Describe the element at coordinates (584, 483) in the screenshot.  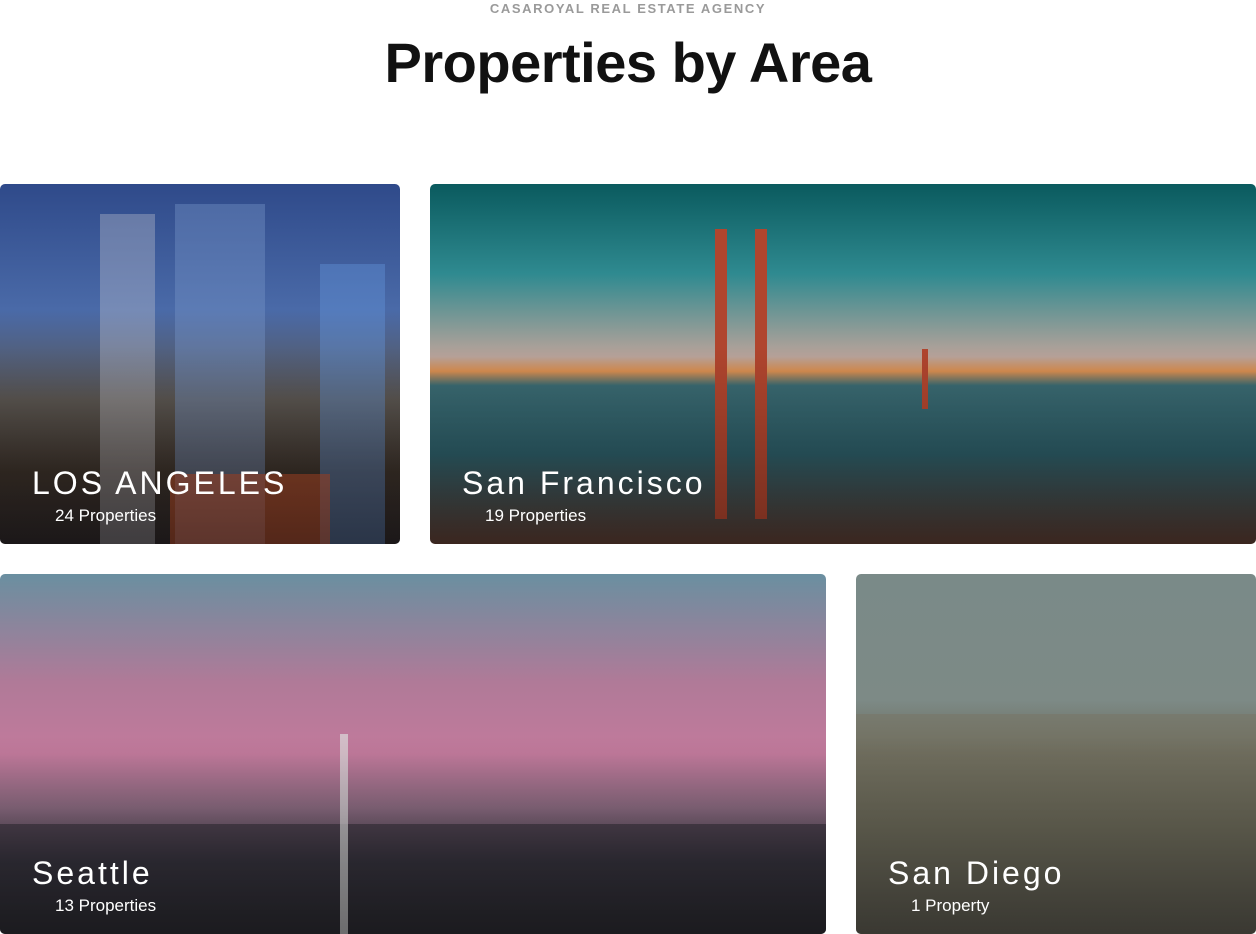
I see `area-name: San Francisco` at that location.